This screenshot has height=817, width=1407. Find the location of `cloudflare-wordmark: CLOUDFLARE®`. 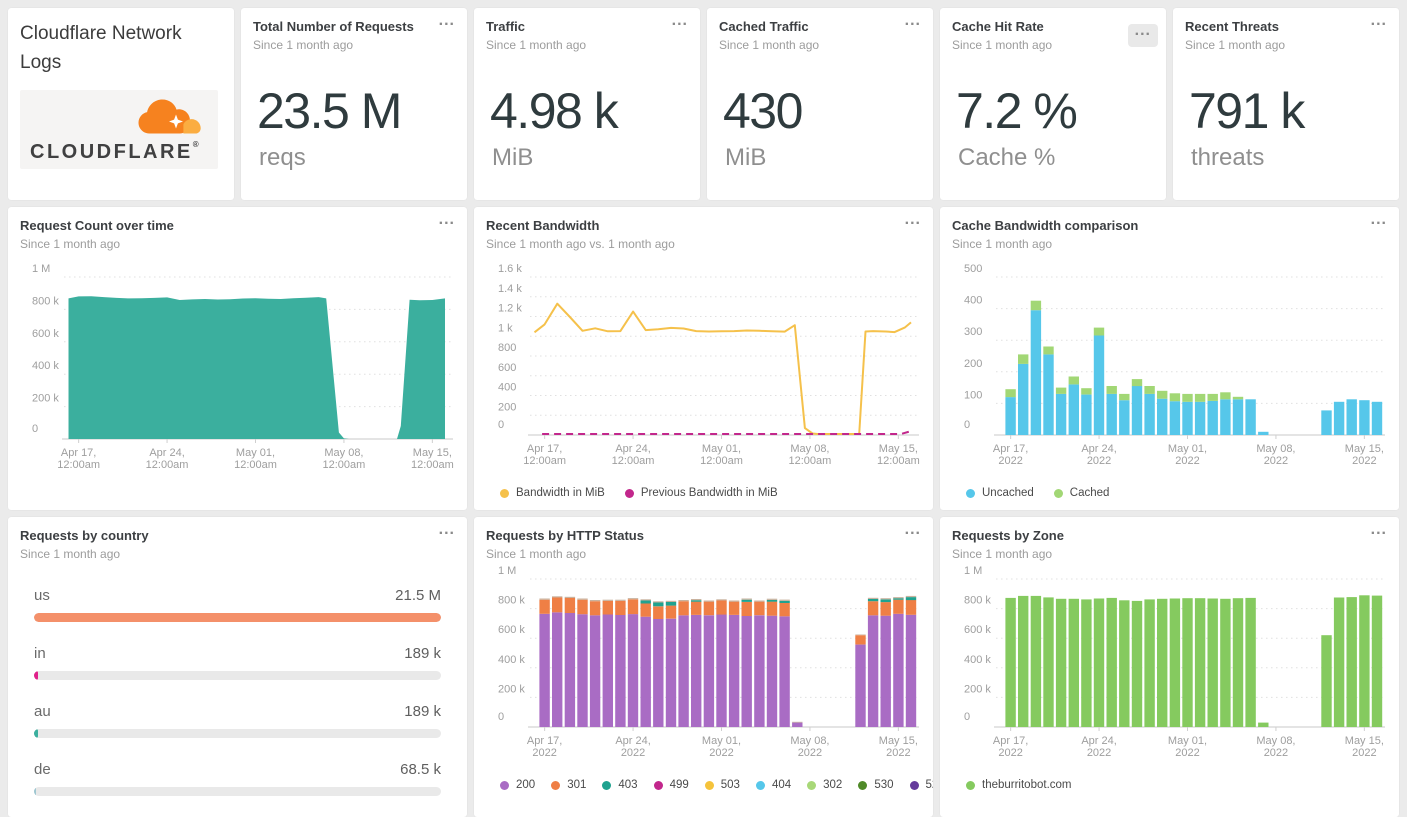

cloudflare-wordmark: CLOUDFLARE® is located at coordinates (119, 151).